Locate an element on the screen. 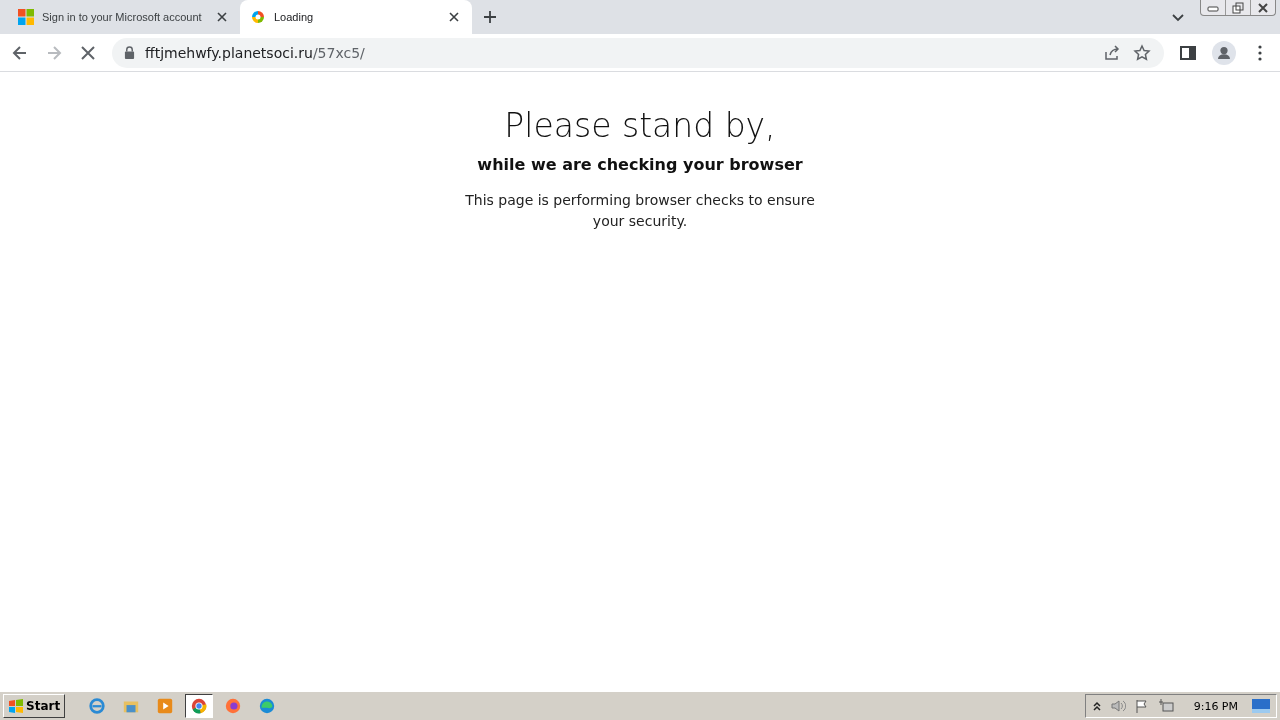 The image size is (1280, 720). windows-flag-icon is located at coordinates (16, 706).